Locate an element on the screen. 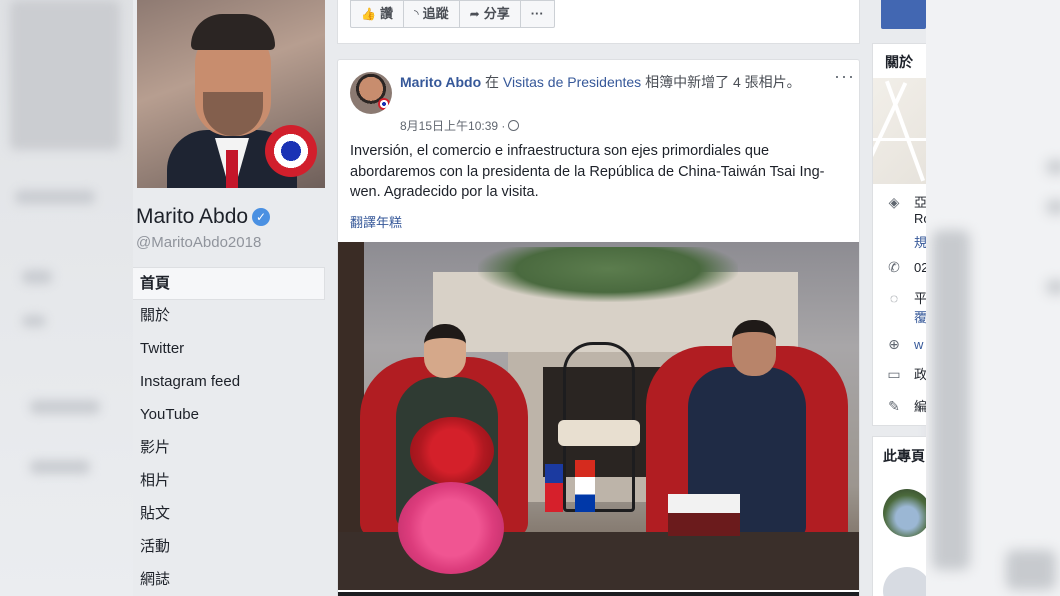  profile-picture is located at coordinates (231, 94).